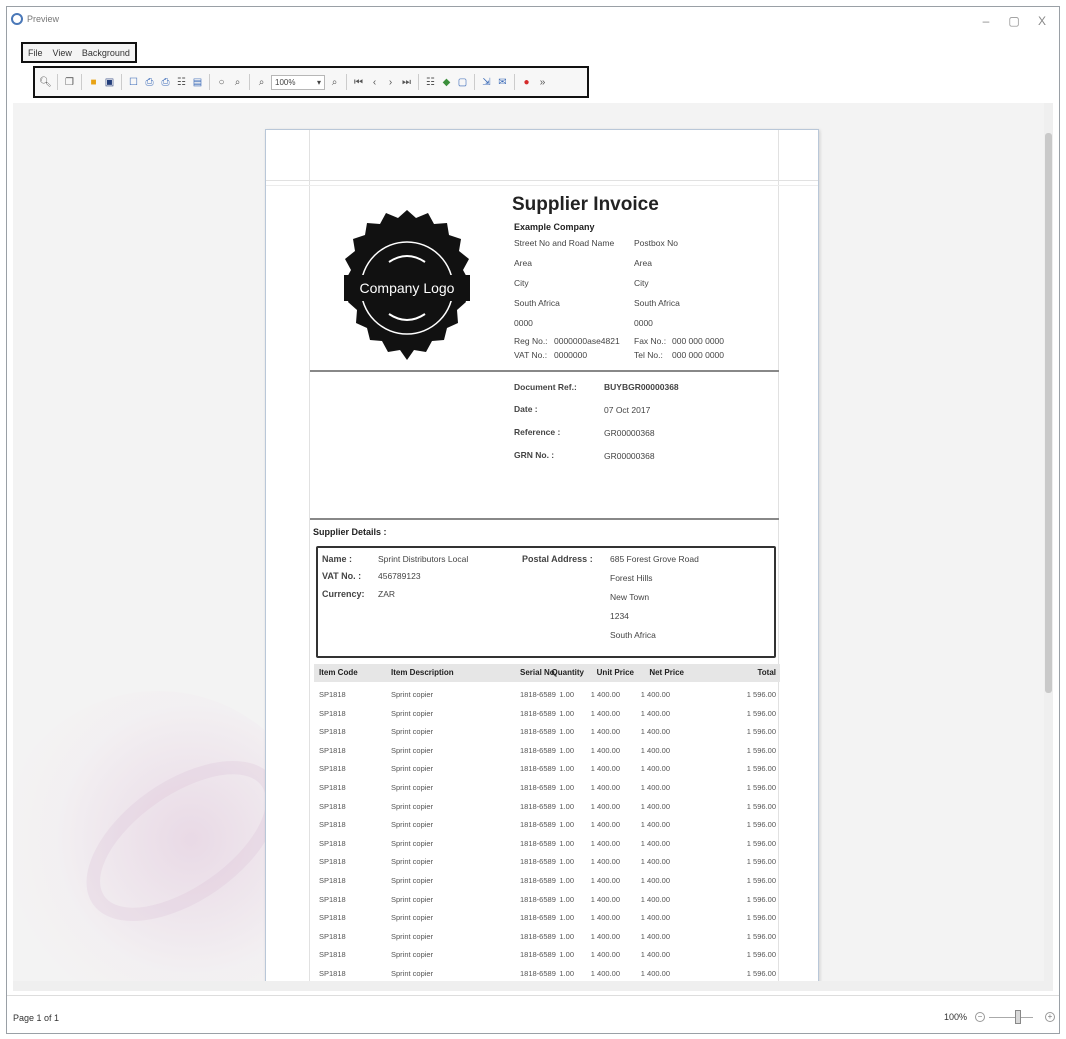 This screenshot has width=1066, height=1039. What do you see at coordinates (1048, 413) in the screenshot?
I see `scrollbar-thumb` at bounding box center [1048, 413].